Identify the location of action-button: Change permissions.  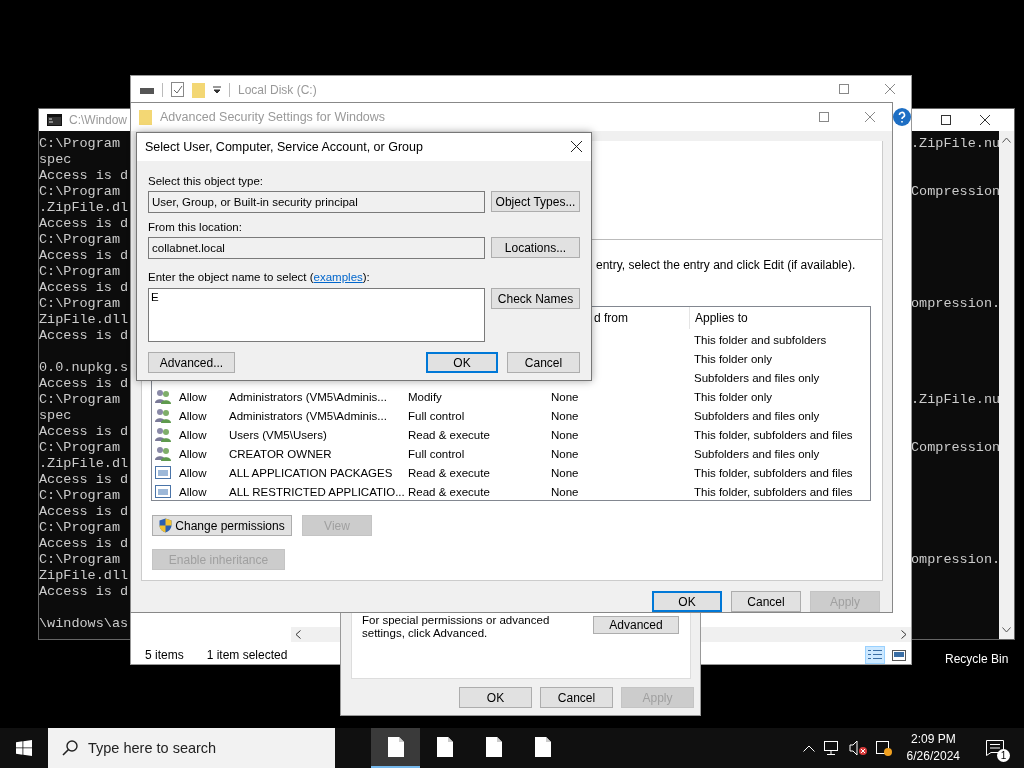
(222, 525).